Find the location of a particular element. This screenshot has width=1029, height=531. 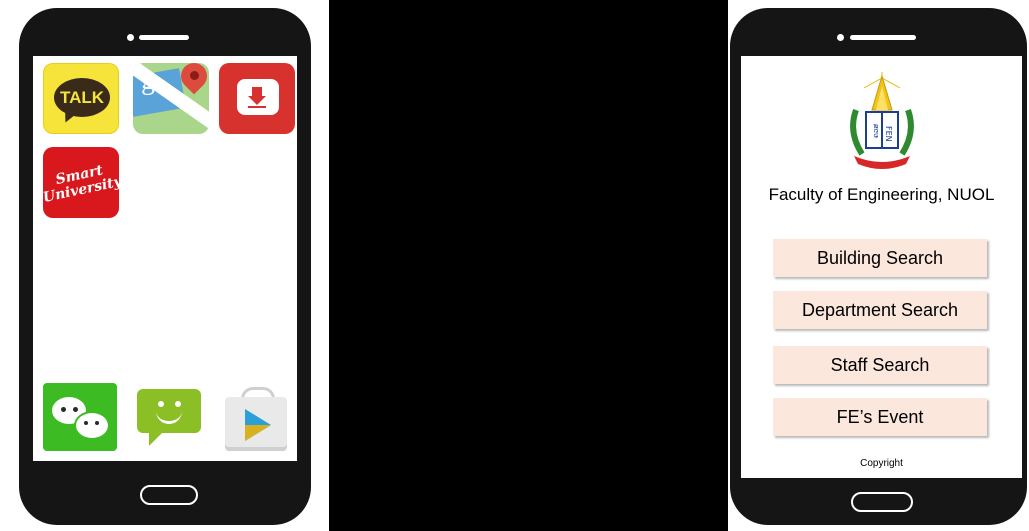

play-triangle-accent is located at coordinates (258, 433).